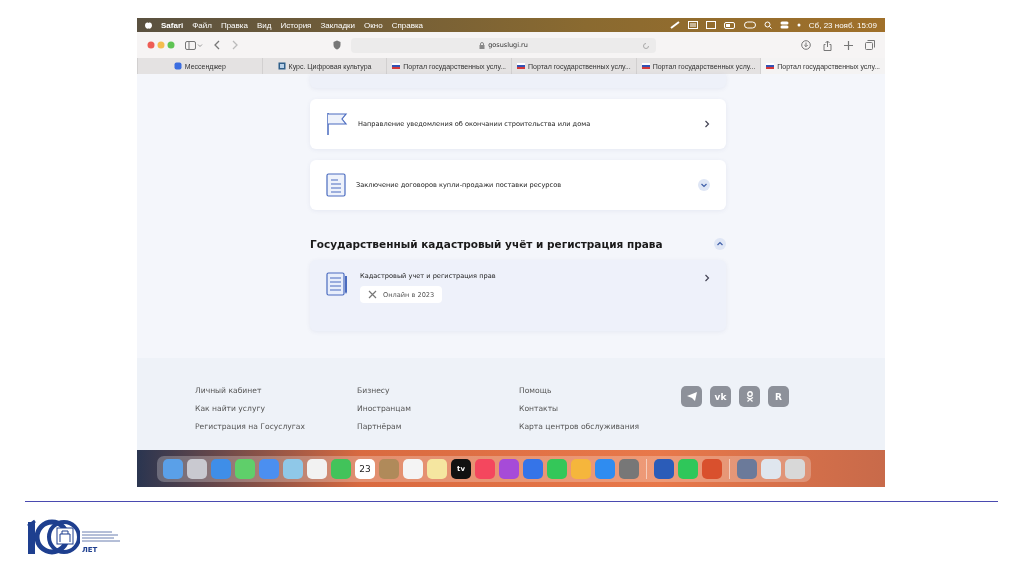 Image resolution: width=1024 pixels, height=574 pixels. What do you see at coordinates (296, 25) in the screenshot?
I see `menu-item: История` at bounding box center [296, 25].